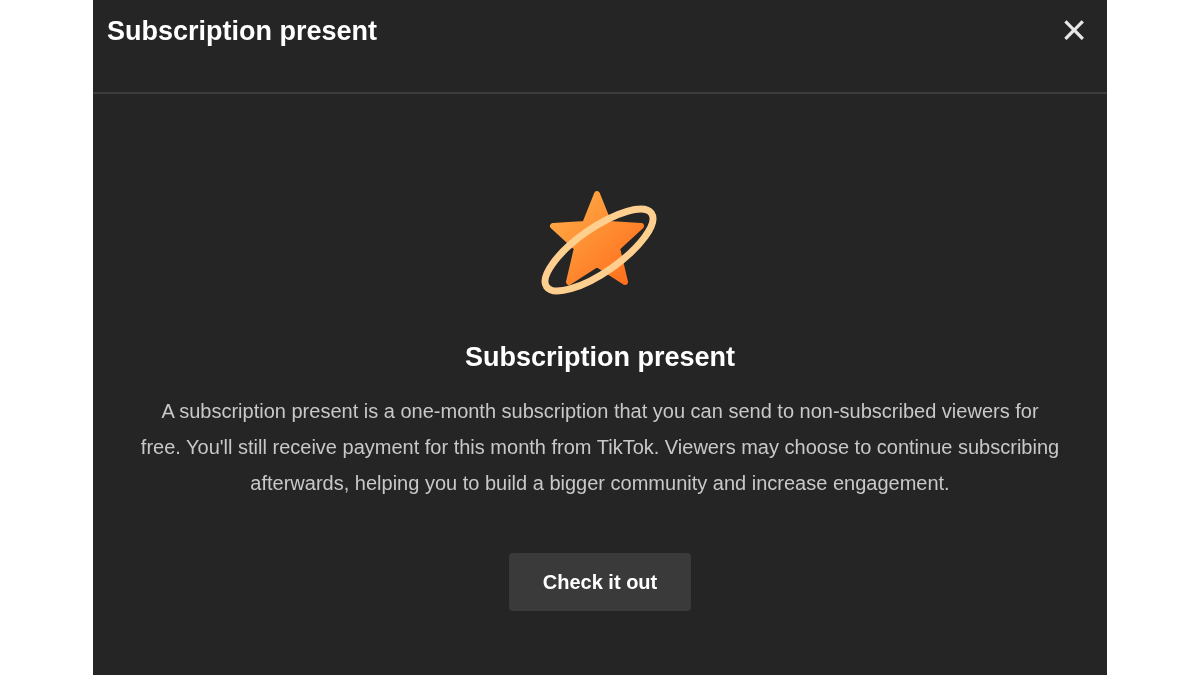 This screenshot has height=675, width=1200. Describe the element at coordinates (599, 357) in the screenshot. I see `content-heading: Subscription present` at that location.